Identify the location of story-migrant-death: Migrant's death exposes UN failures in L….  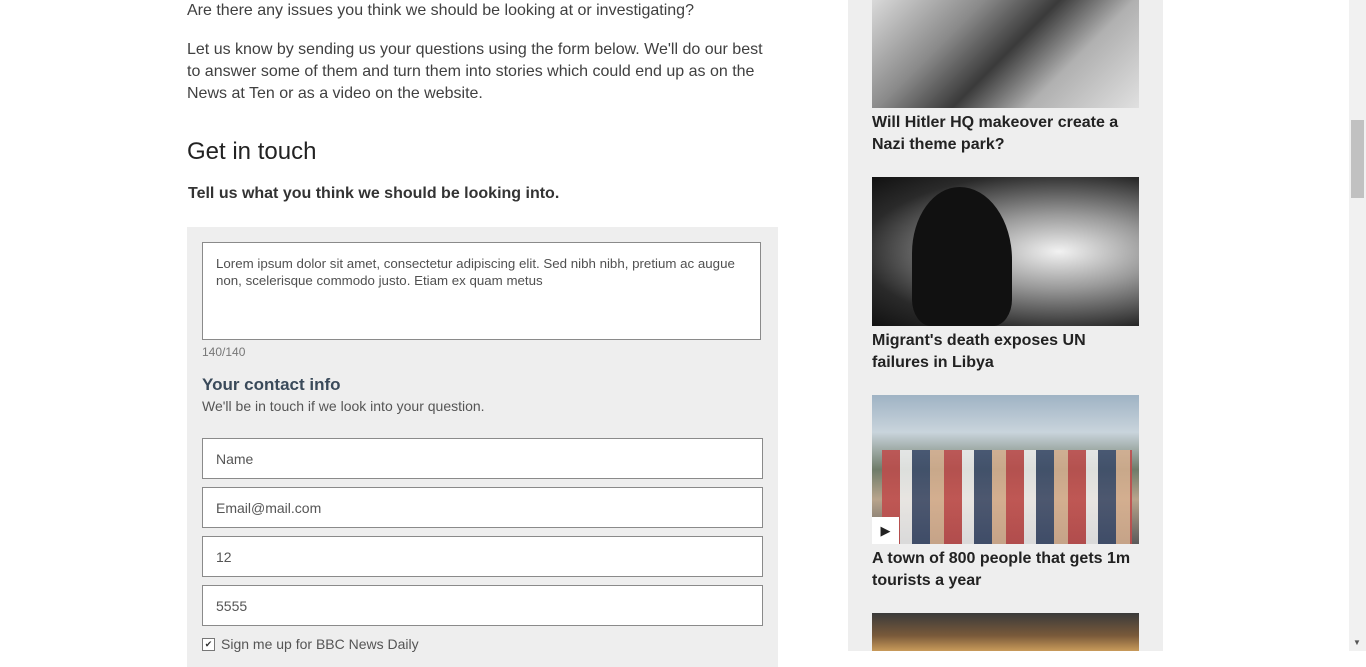
(1005, 275).